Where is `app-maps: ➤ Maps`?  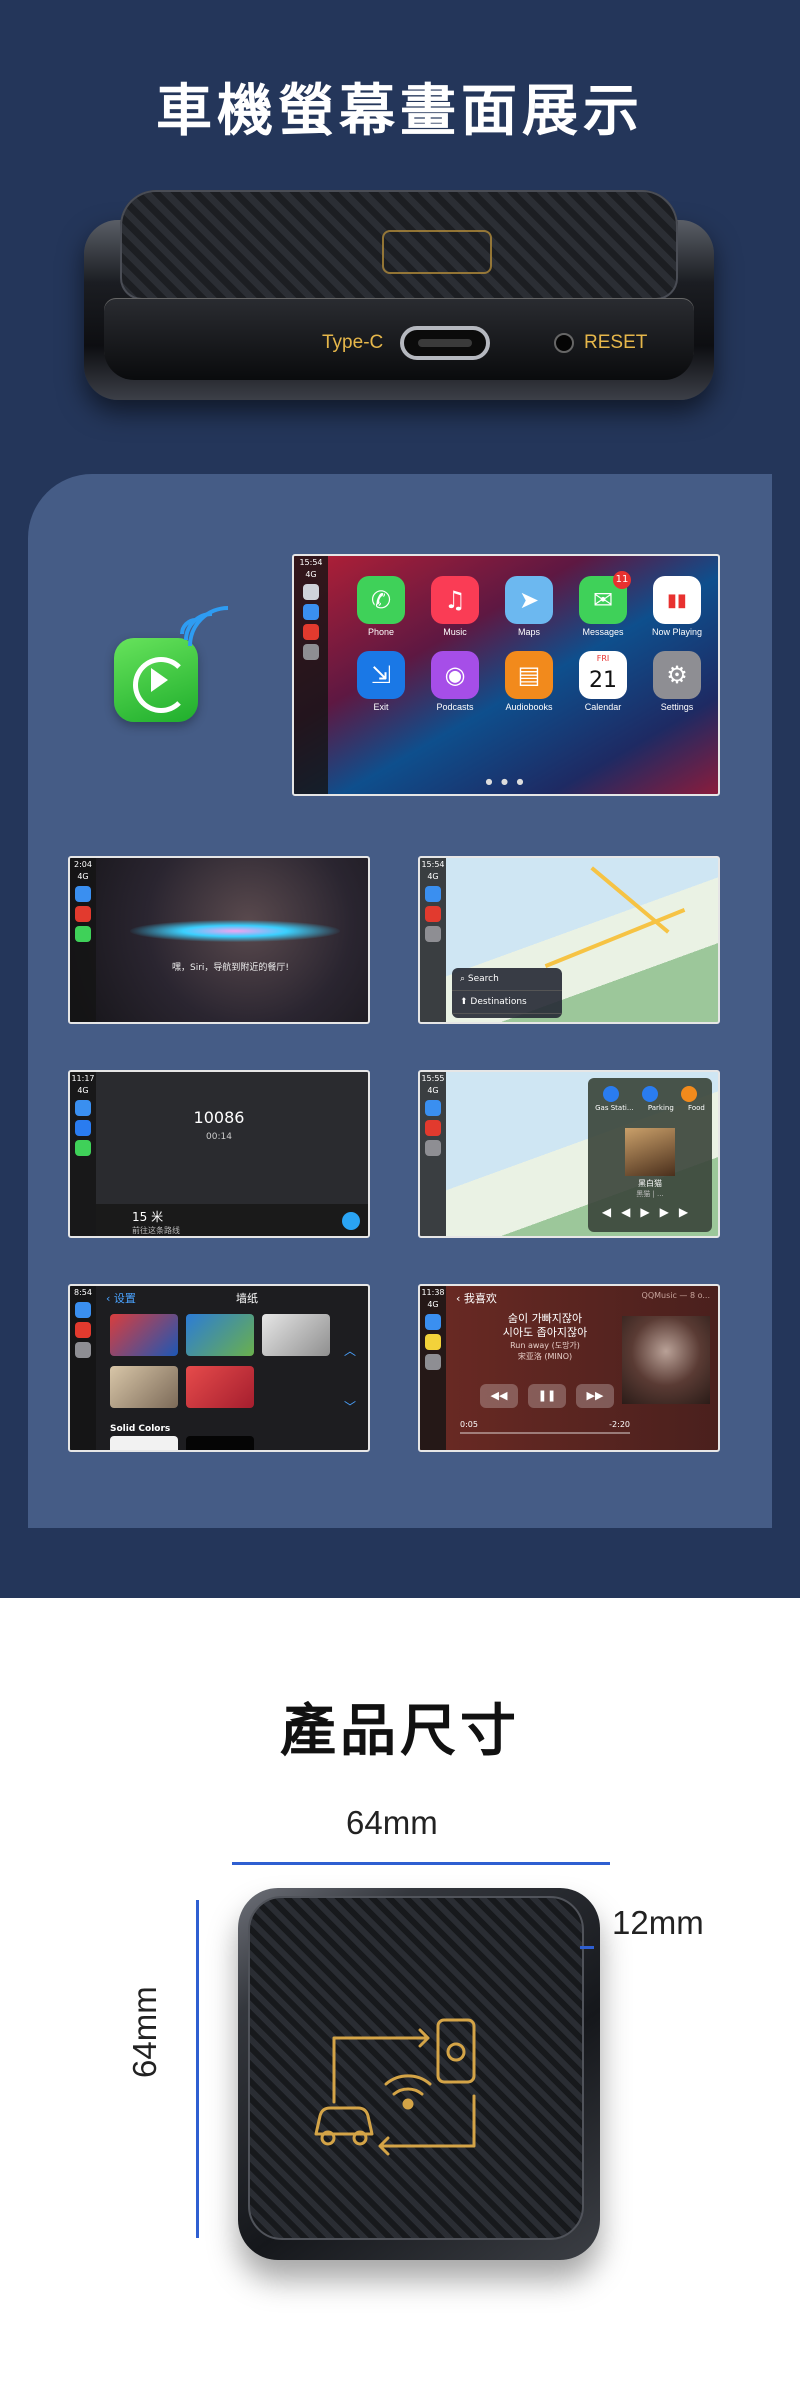
app-maps: ➤ Maps is located at coordinates (529, 606).